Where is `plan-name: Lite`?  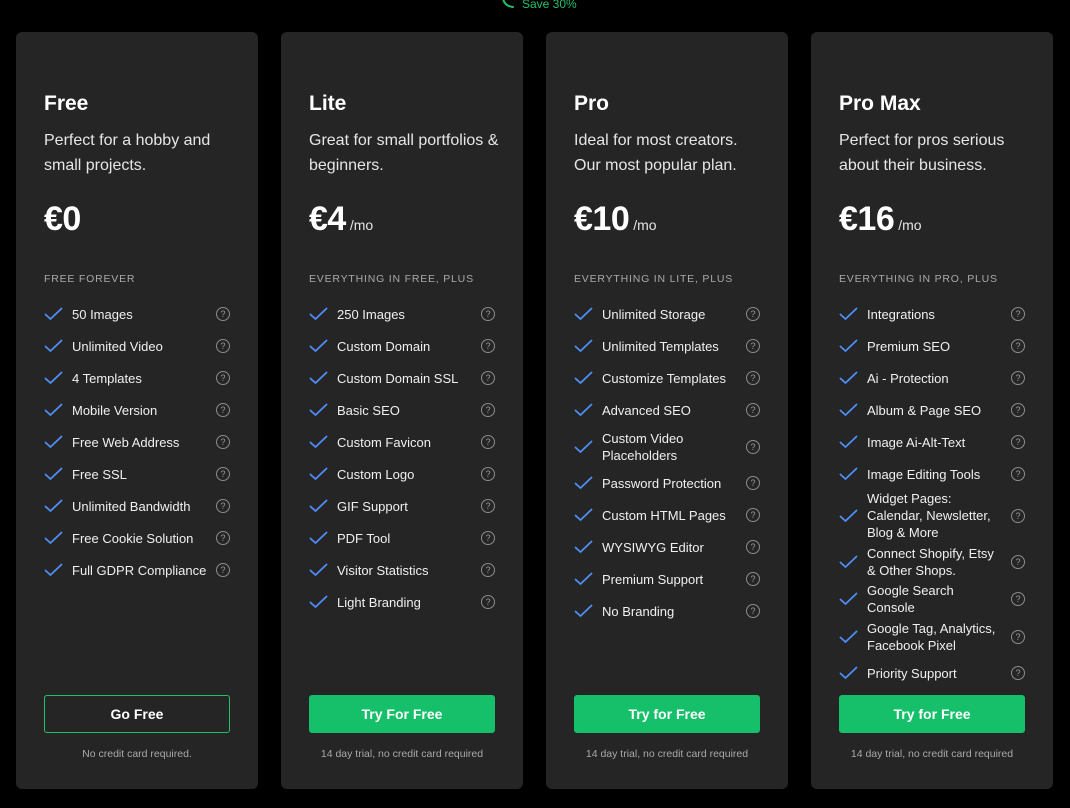 plan-name: Lite is located at coordinates (328, 103).